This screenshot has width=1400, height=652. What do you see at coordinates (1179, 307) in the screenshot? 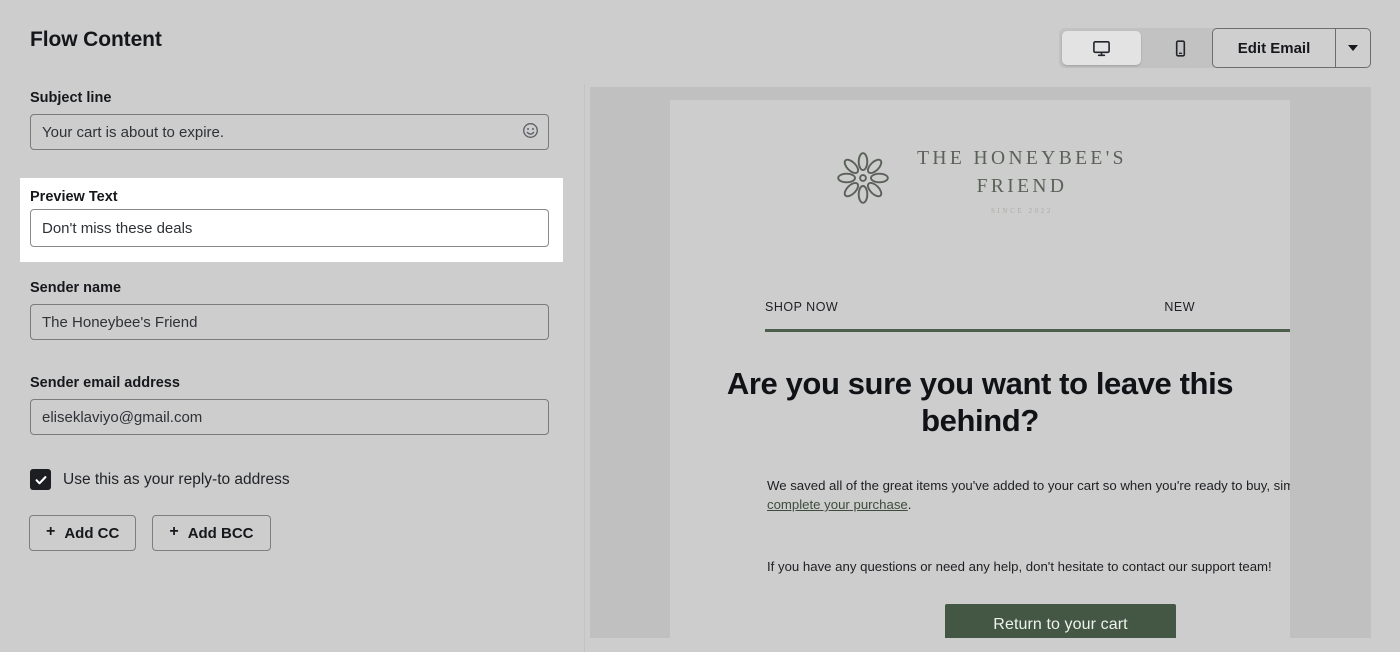
I see `email-nav-link-new: NEW` at bounding box center [1179, 307].